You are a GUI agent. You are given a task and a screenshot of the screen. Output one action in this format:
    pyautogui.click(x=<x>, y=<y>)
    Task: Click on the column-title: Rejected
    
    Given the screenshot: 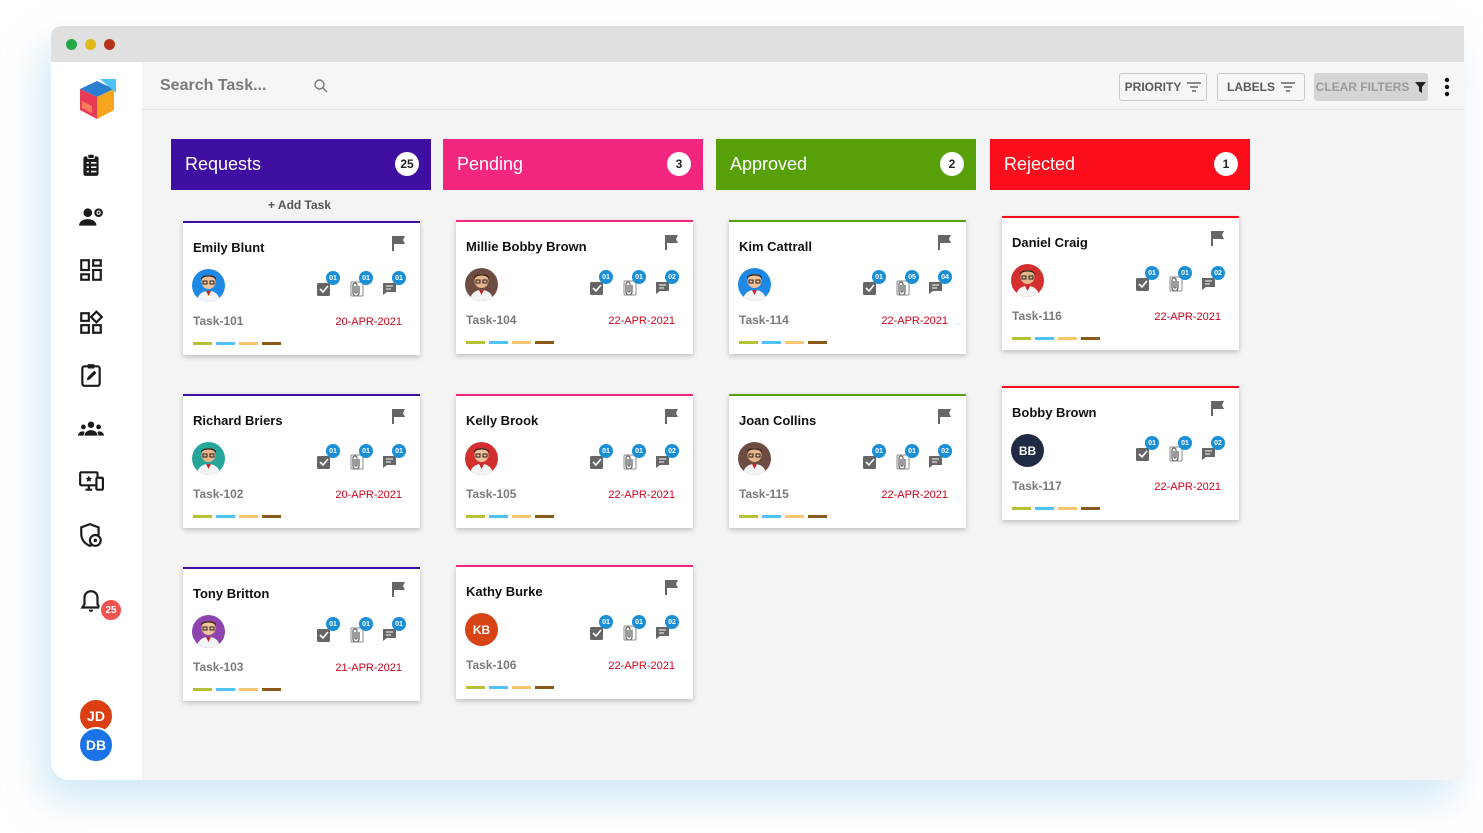 What is the action you would take?
    pyautogui.click(x=1040, y=164)
    